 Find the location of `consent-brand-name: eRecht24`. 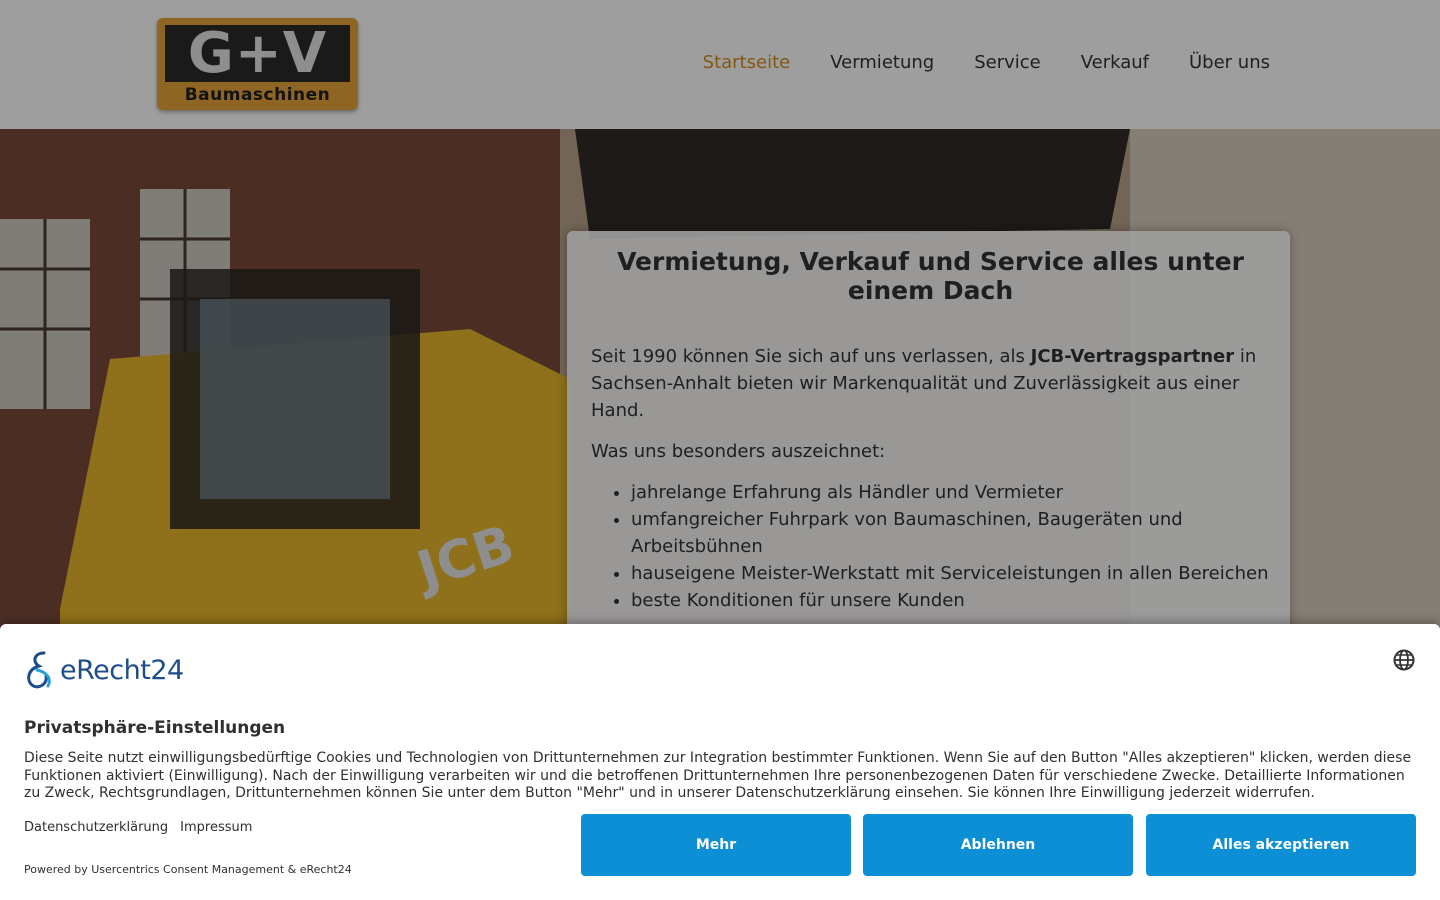

consent-brand-name: eRecht24 is located at coordinates (122, 670).